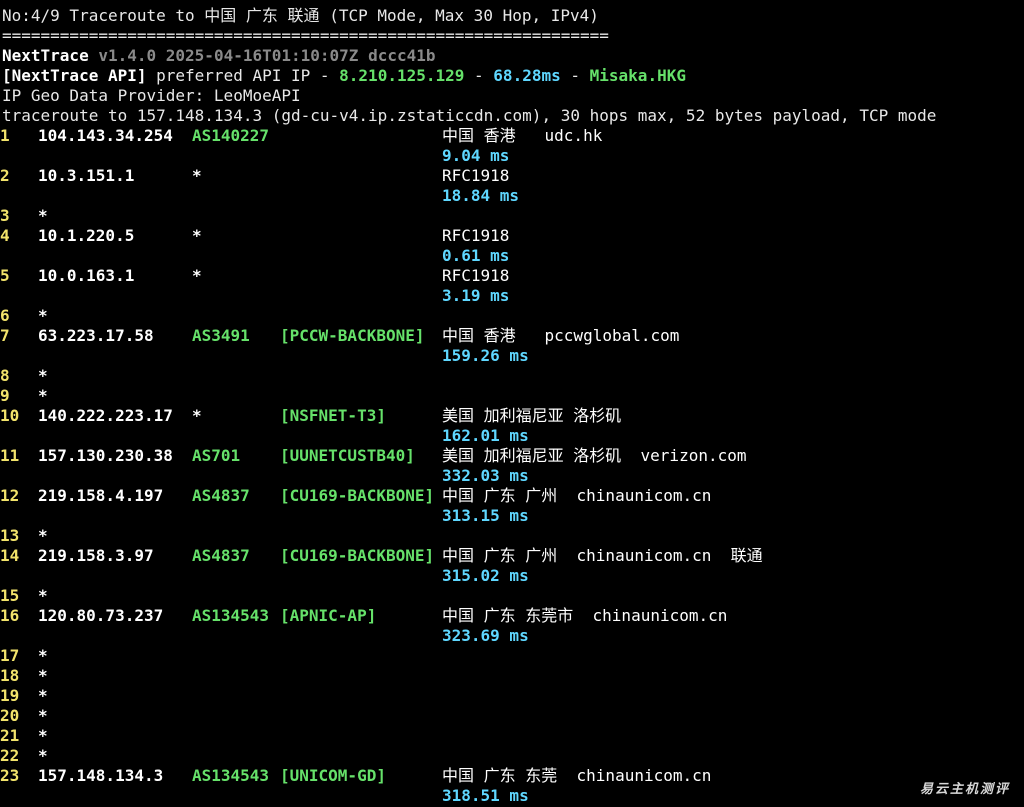  I want to click on hop-ip: 10.0.163.1, so click(86, 275).